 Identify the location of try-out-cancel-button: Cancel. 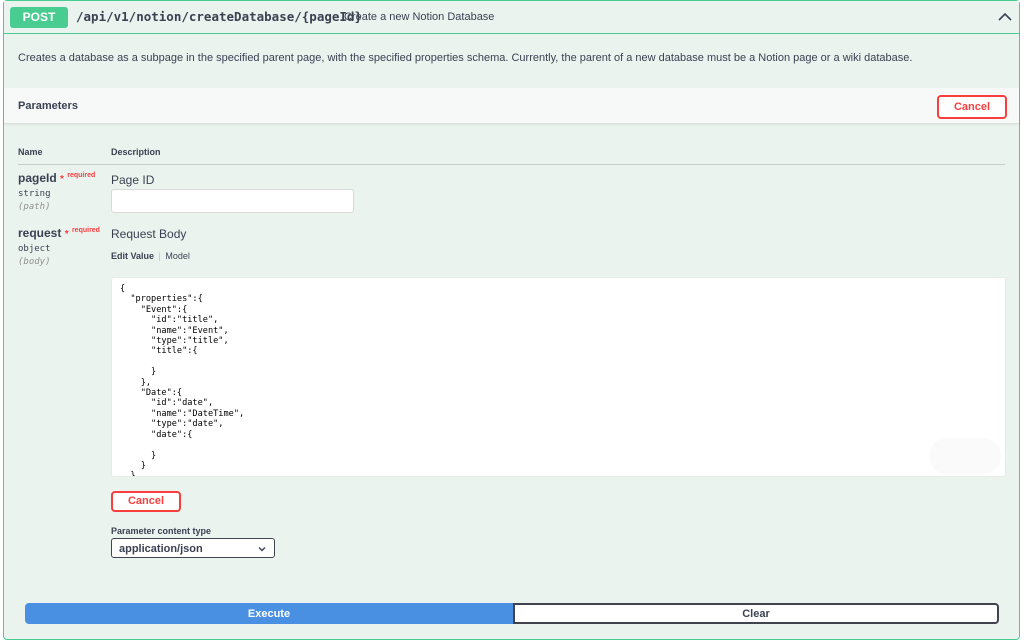
(972, 107).